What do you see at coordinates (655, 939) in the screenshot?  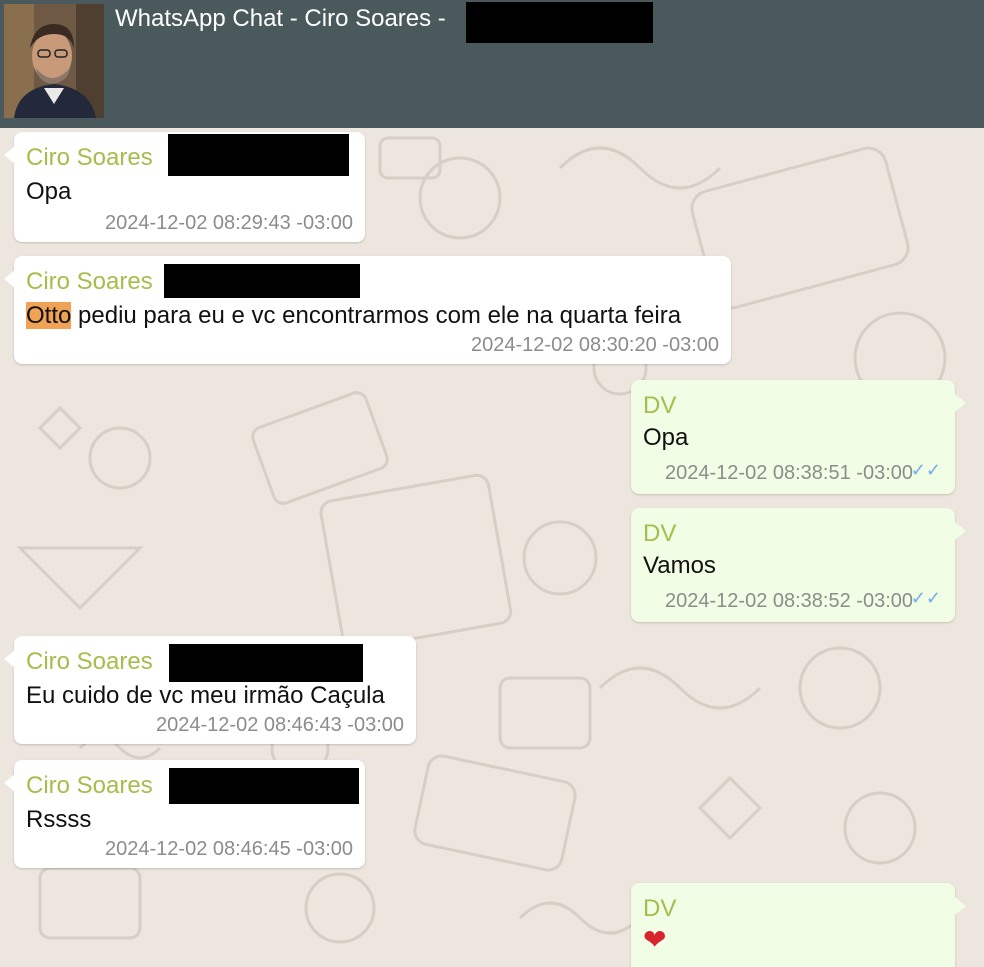 I see `heart-icon: ❤` at bounding box center [655, 939].